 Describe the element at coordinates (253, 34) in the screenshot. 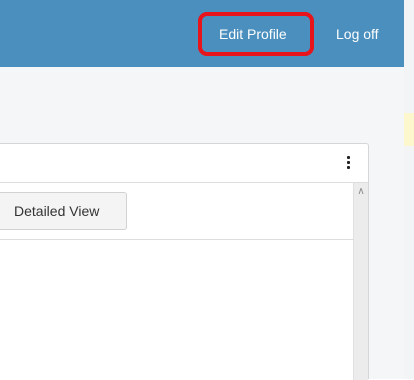

I see `edit-profile-link: Edit Profile` at that location.